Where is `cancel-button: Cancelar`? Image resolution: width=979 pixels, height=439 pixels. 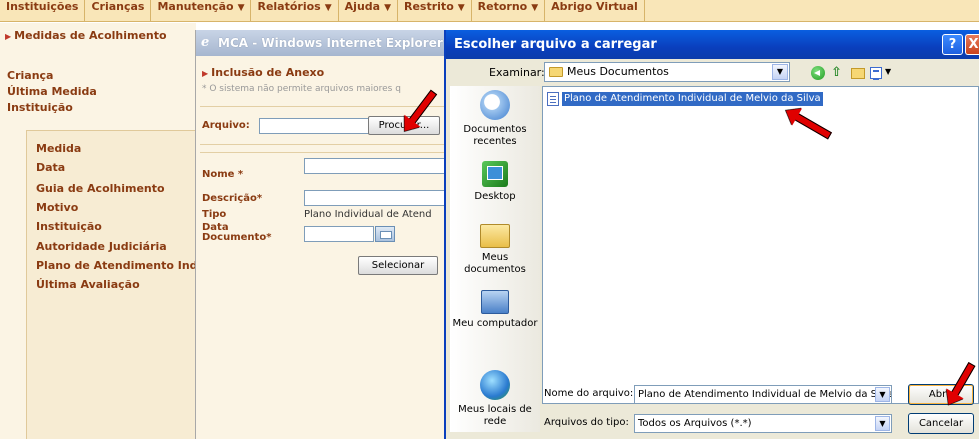 cancel-button: Cancelar is located at coordinates (941, 423).